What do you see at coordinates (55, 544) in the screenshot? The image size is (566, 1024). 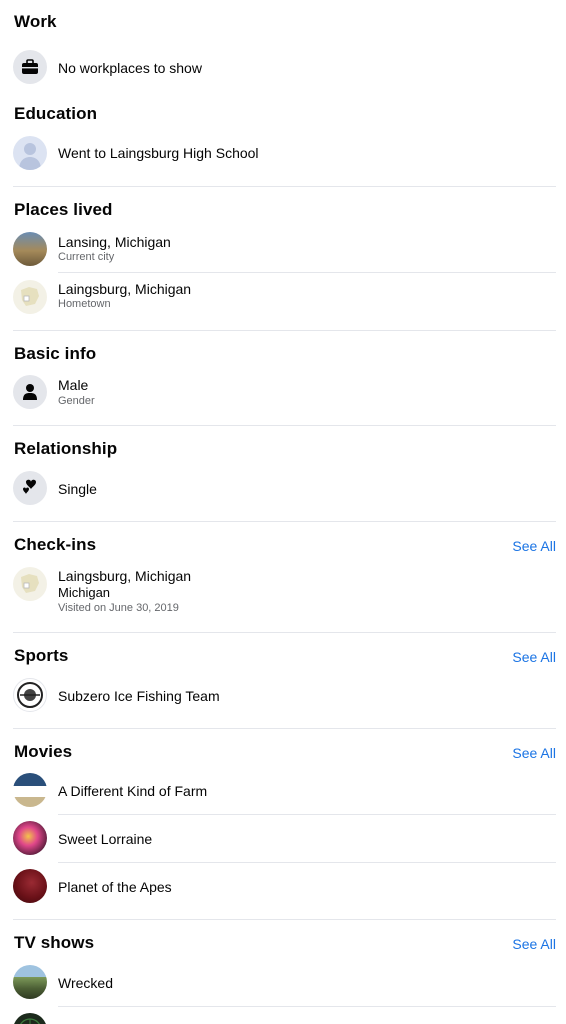 I see `checkins-section-title: Check-ins` at bounding box center [55, 544].